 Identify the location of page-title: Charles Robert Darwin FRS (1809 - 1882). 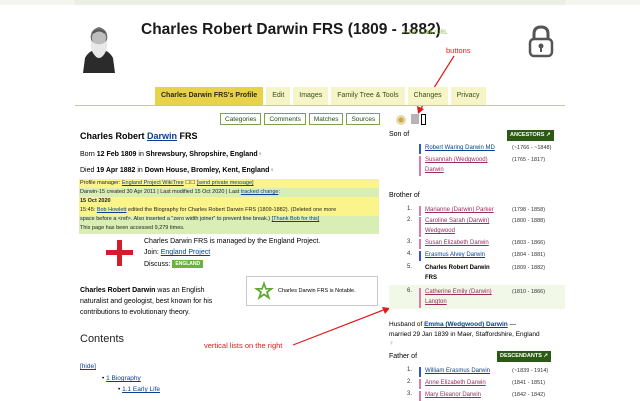
(291, 29).